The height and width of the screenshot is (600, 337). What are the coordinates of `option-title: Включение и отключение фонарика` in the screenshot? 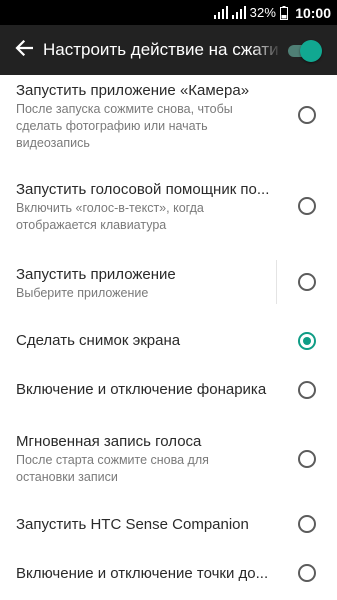 It's located at (141, 389).